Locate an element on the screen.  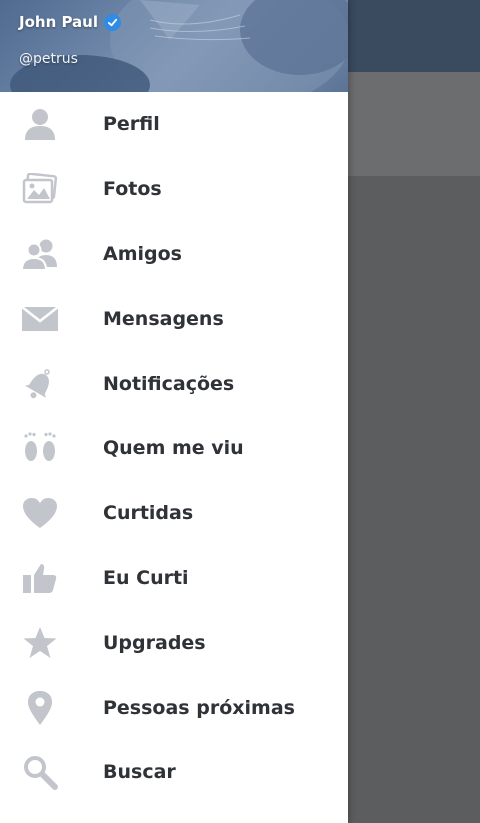
menu-item-upgrades: Upgrades is located at coordinates (174, 642).